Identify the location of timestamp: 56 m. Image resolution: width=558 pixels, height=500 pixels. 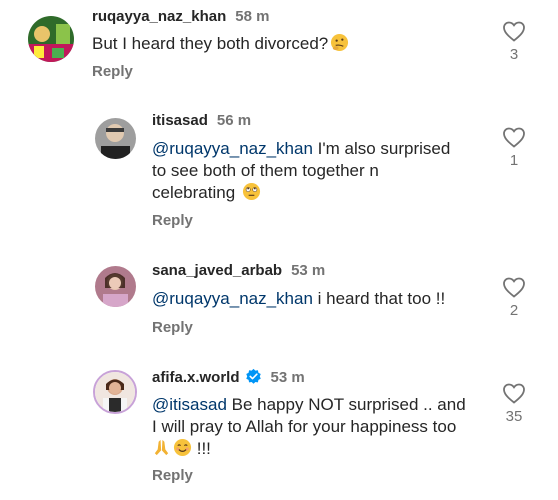
(234, 120).